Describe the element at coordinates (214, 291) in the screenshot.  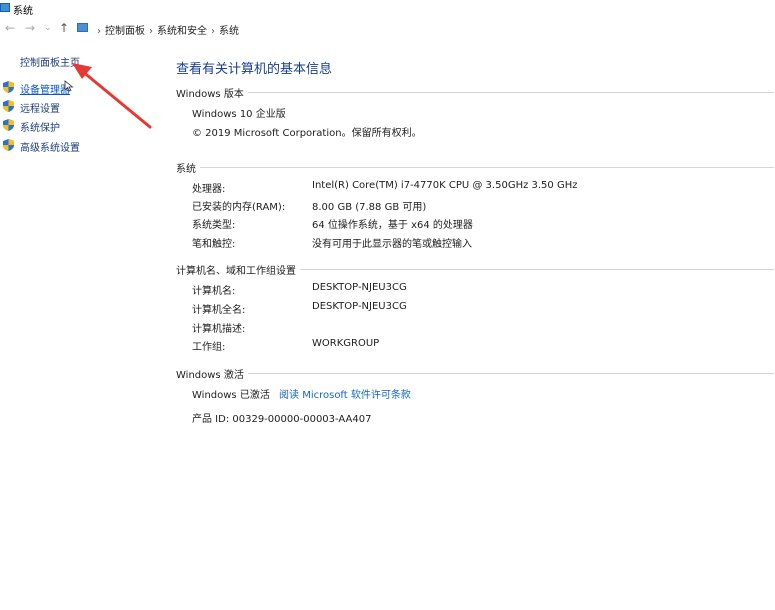
I see `info-key: 计算机名:` at that location.